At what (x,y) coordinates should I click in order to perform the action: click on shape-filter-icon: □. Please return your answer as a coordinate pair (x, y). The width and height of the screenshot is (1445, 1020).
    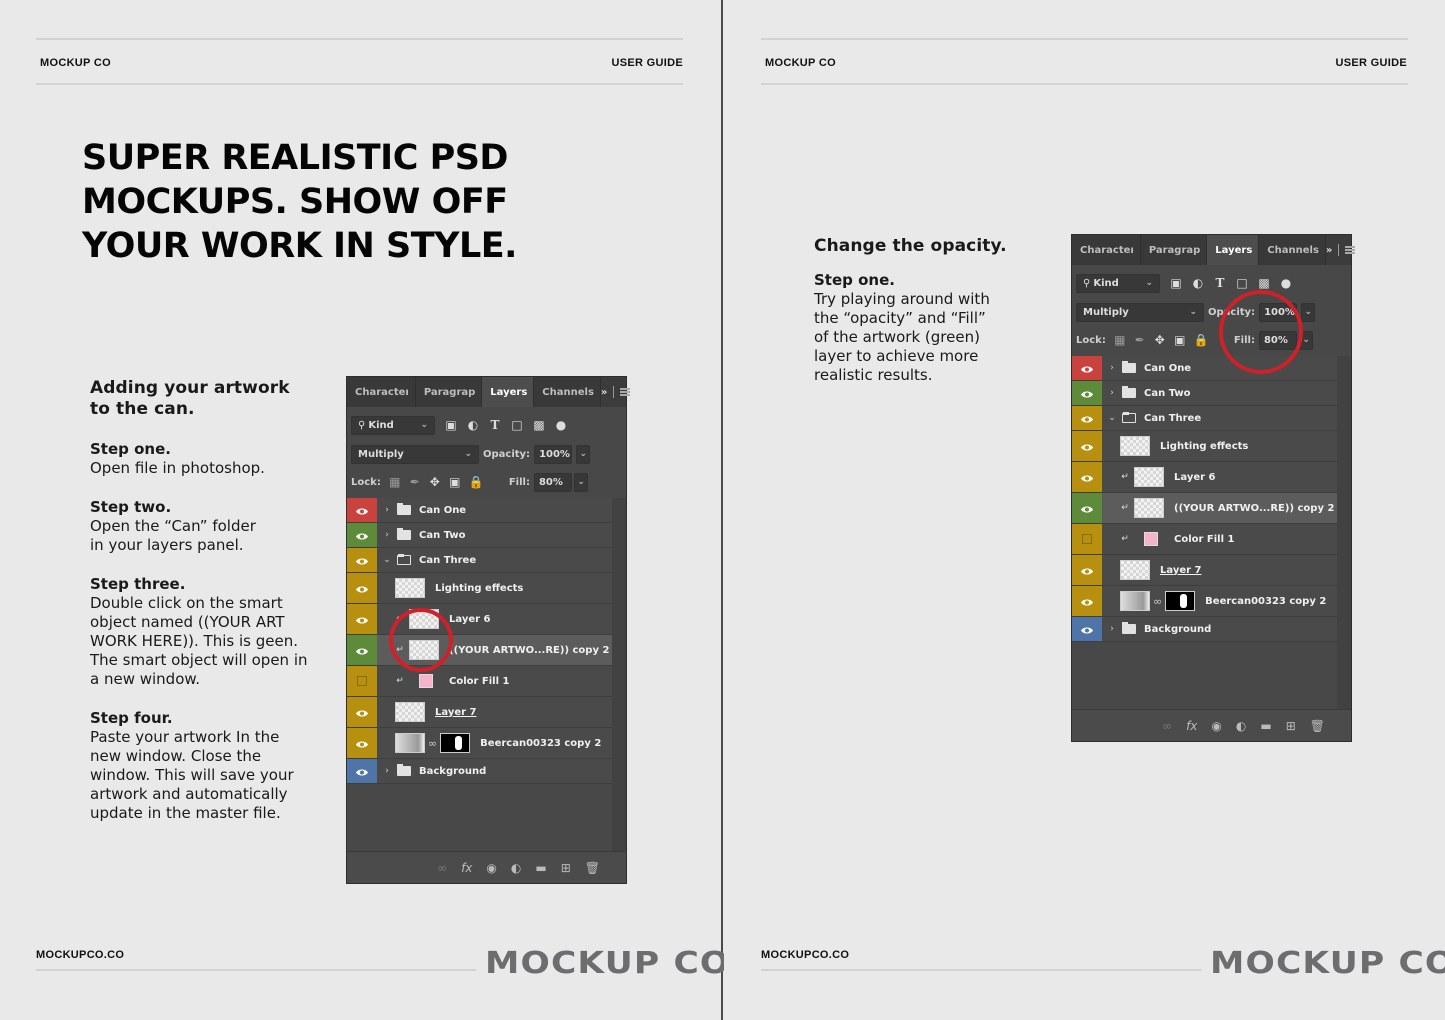
    Looking at the image, I should click on (517, 425).